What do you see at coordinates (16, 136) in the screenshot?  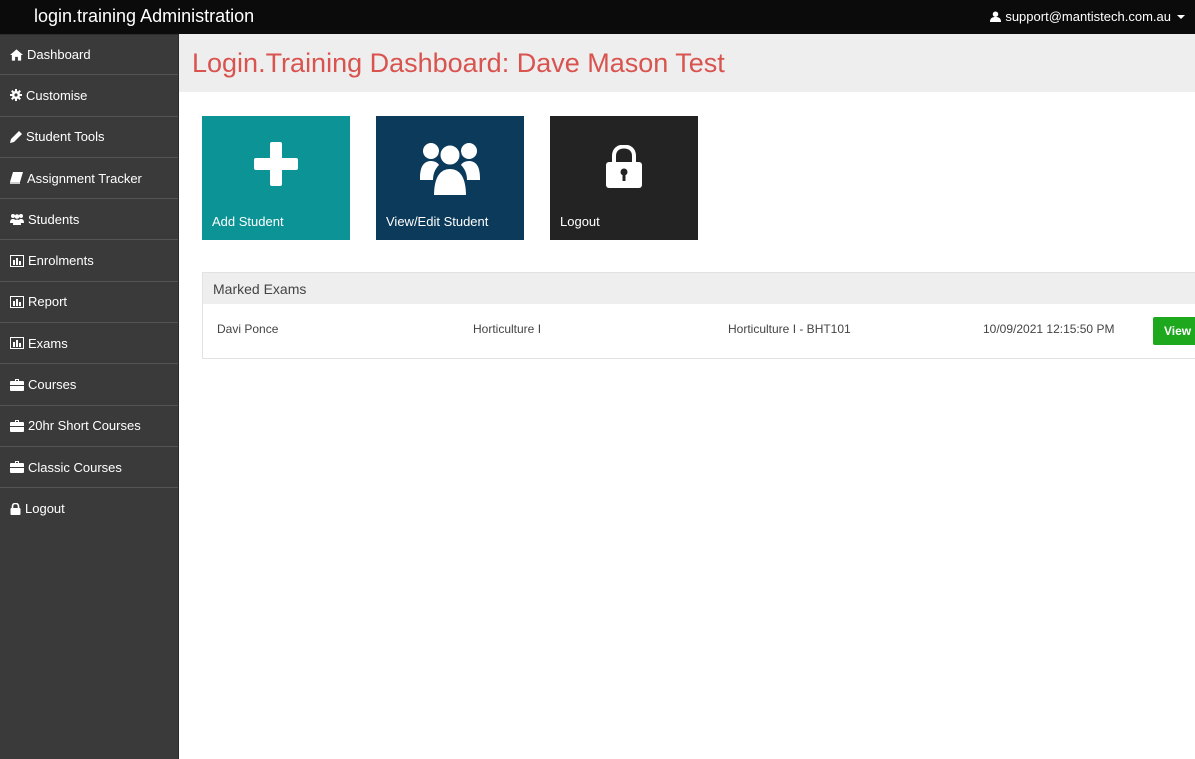 I see `pencil-icon` at bounding box center [16, 136].